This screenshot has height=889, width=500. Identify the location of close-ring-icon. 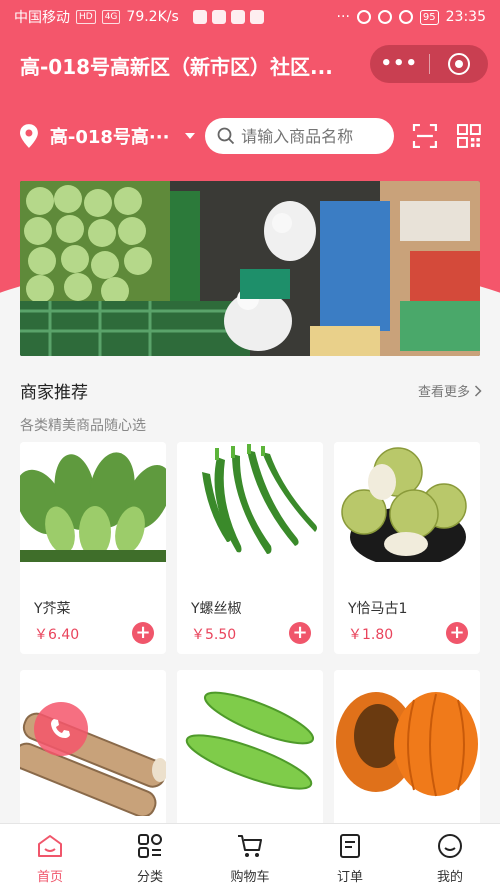
(458, 64).